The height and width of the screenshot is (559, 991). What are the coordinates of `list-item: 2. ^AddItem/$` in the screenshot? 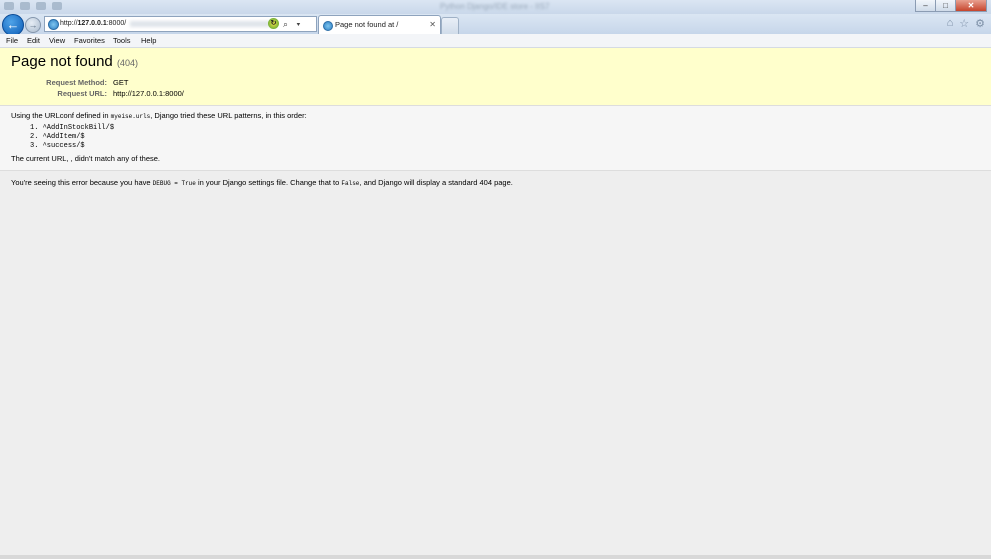 It's located at (57, 137).